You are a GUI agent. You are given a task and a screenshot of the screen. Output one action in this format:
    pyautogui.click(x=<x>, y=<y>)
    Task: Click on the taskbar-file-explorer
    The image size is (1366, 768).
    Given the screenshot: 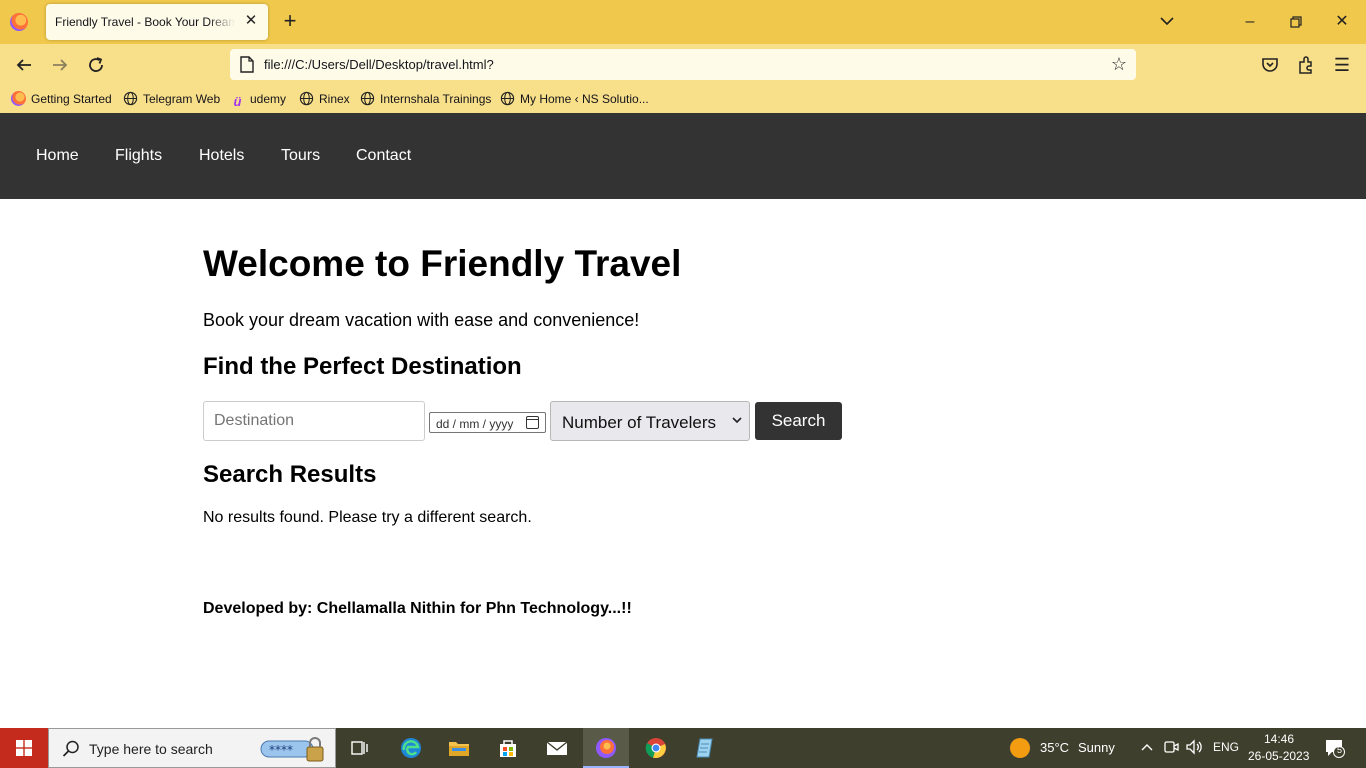 What is the action you would take?
    pyautogui.click(x=459, y=748)
    